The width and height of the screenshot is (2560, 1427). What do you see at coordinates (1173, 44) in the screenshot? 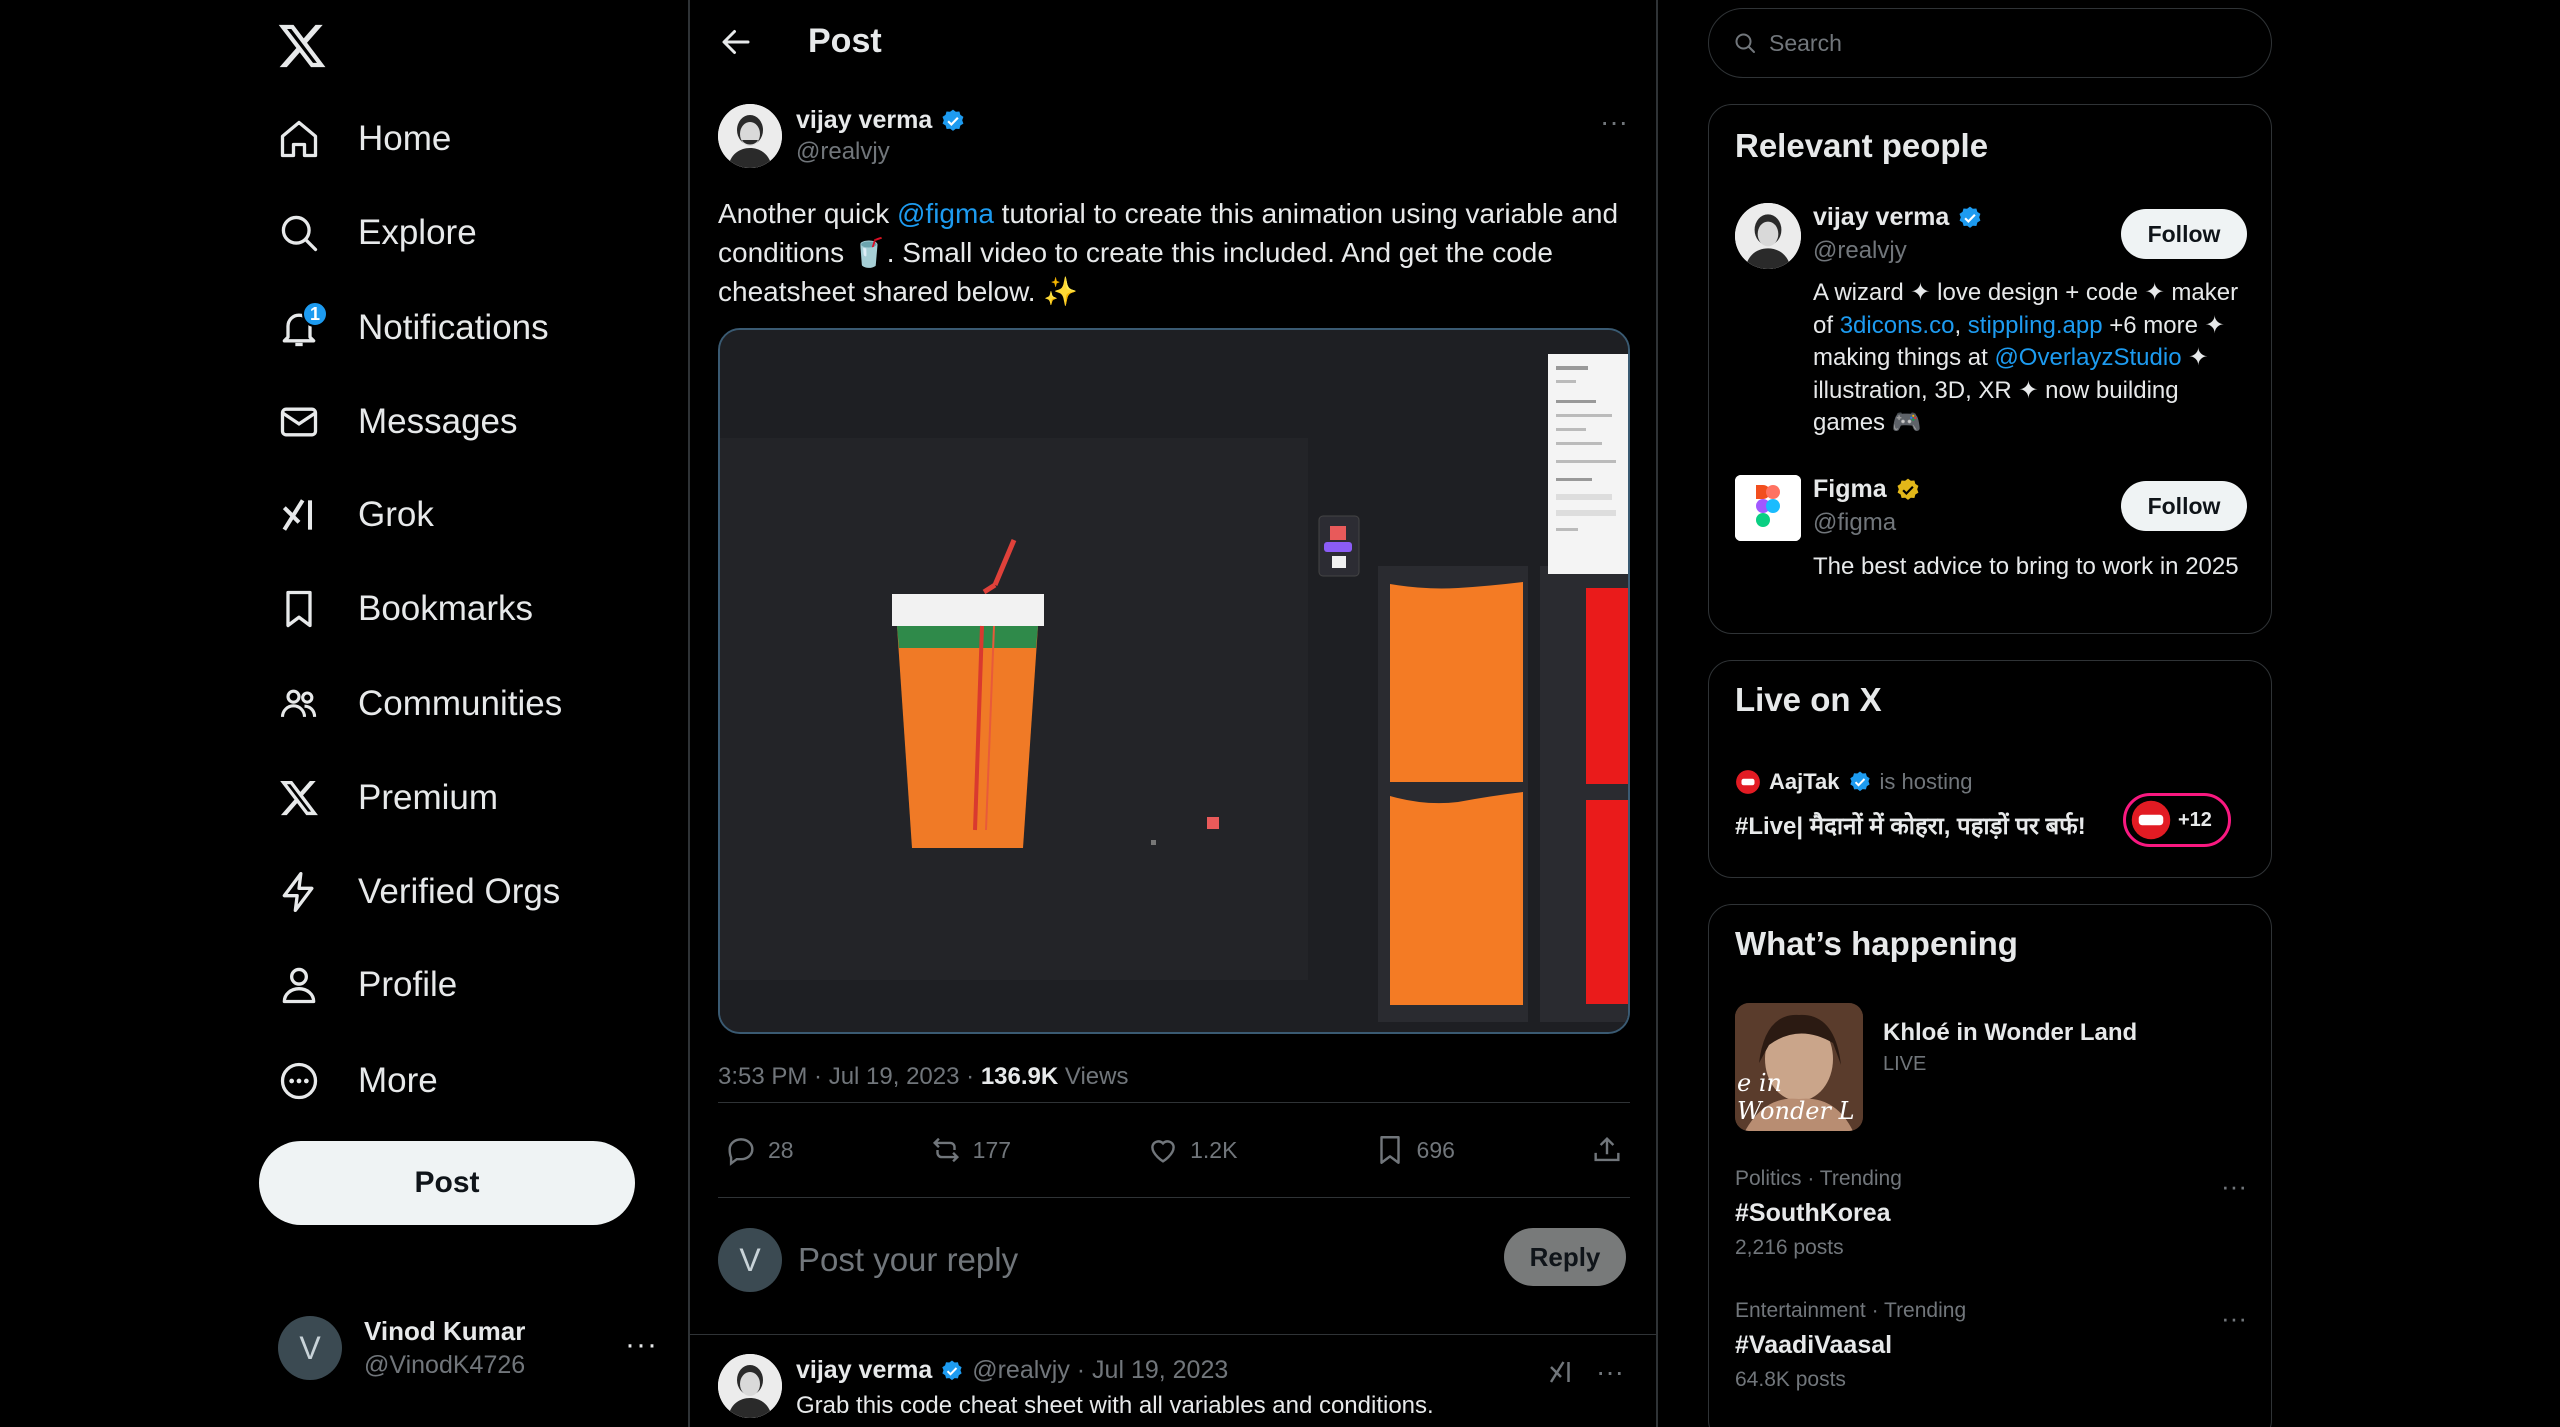
I see `post-header: Post` at bounding box center [1173, 44].